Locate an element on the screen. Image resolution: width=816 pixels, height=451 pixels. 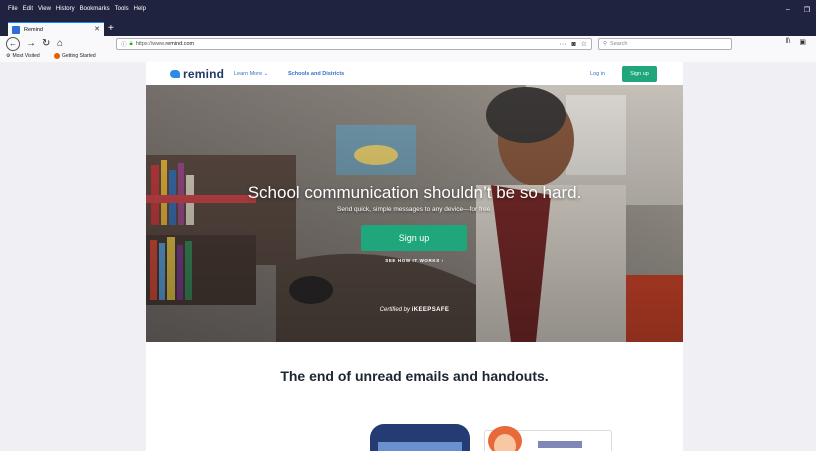
tab-title: Remind is located at coordinates (33, 29).